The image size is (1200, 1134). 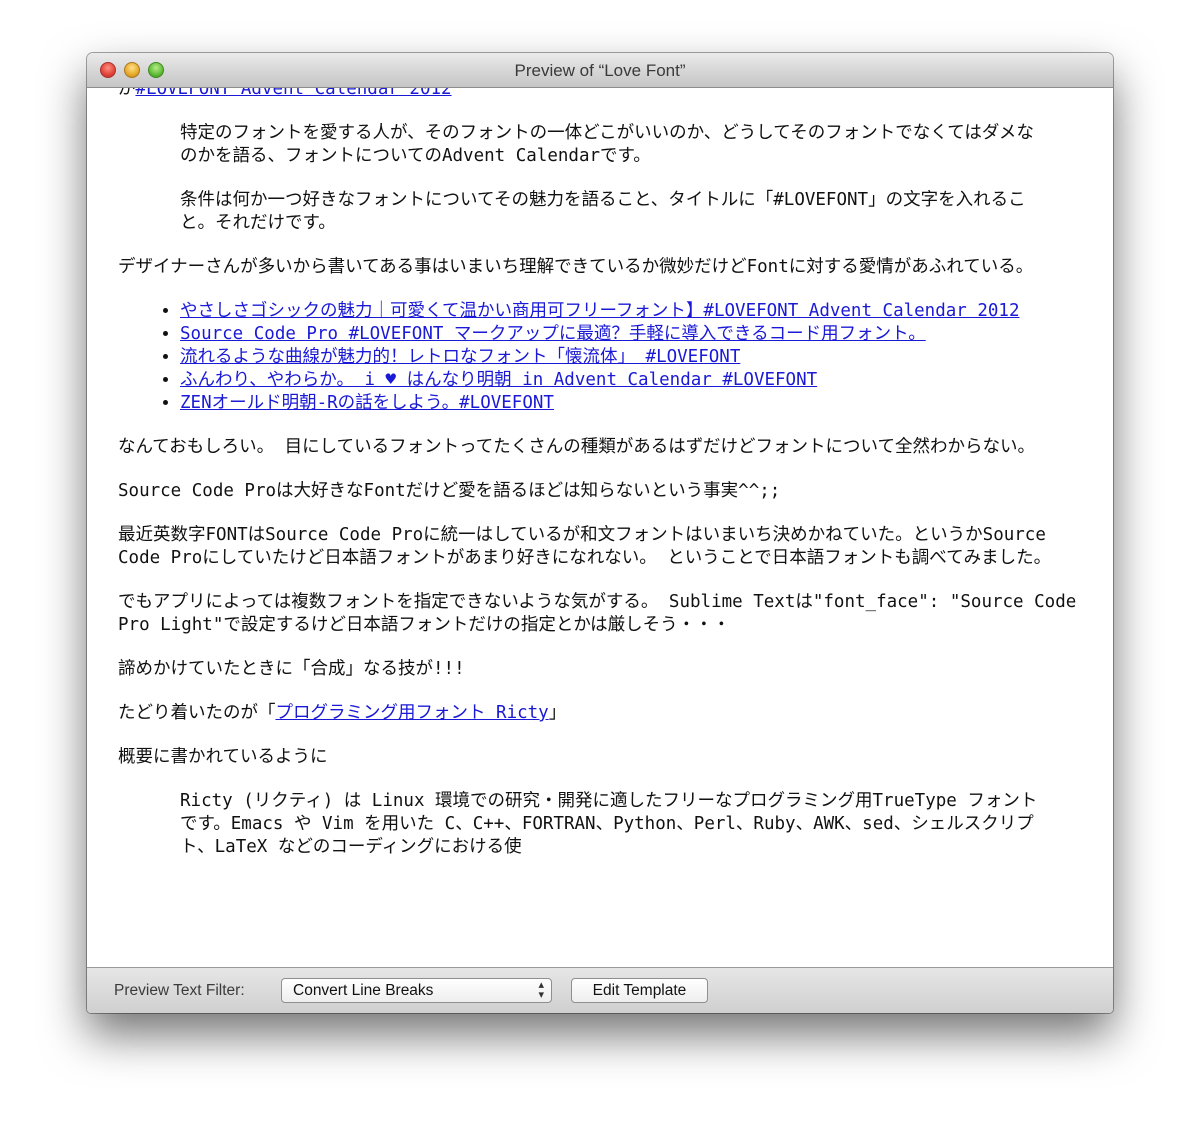 I want to click on text-filter-value: Convert Line Breaks, so click(x=363, y=990).